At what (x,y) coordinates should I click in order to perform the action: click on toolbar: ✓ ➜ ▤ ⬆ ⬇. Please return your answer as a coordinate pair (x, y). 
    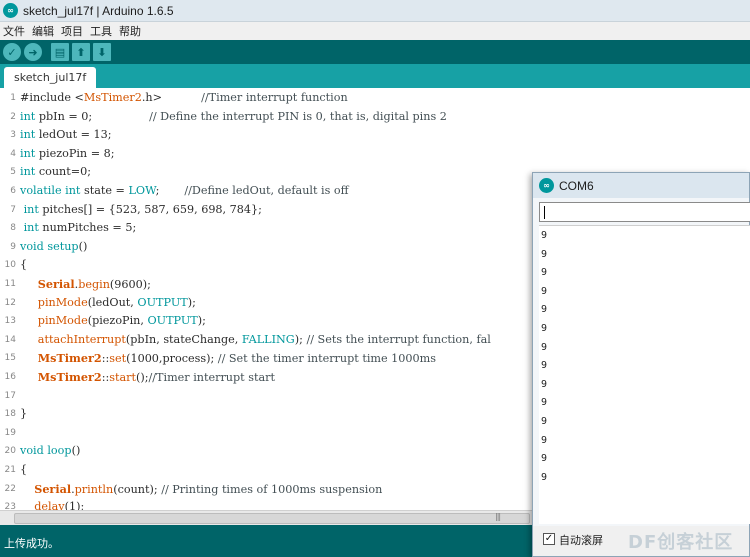
    Looking at the image, I should click on (375, 52).